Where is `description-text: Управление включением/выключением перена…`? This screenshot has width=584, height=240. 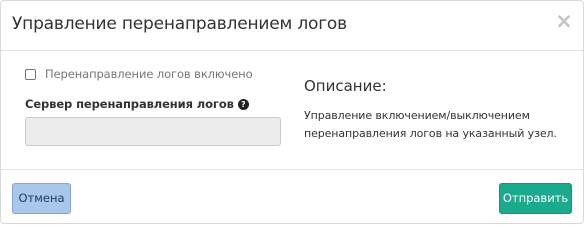
description-text: Управление включением/выключением перена… is located at coordinates (430, 124).